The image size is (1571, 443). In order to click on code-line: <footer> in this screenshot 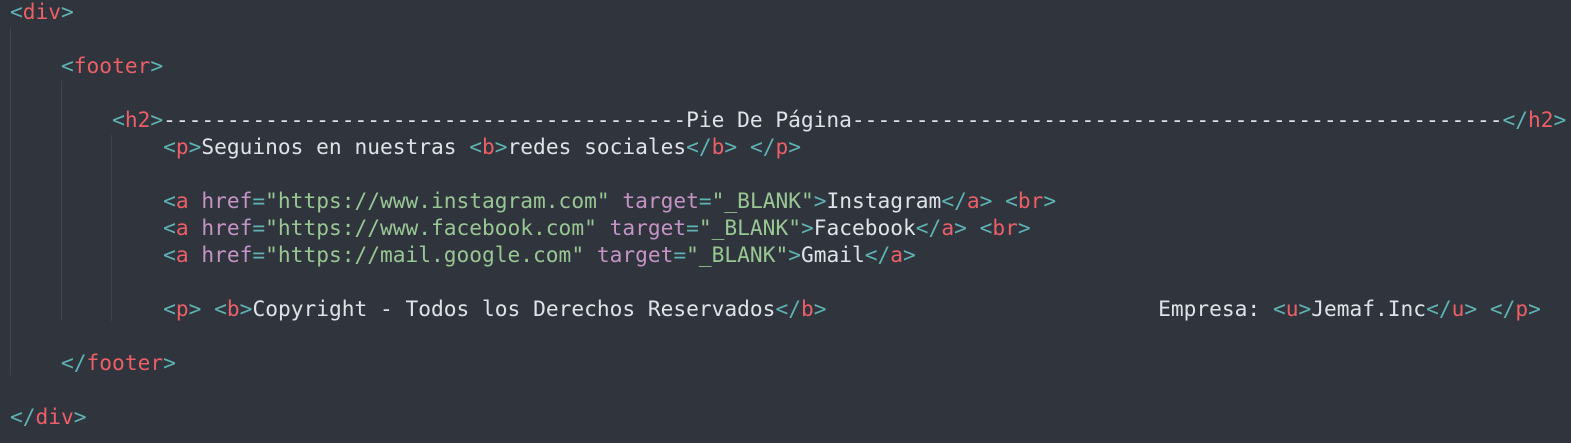, I will do `click(86, 65)`.